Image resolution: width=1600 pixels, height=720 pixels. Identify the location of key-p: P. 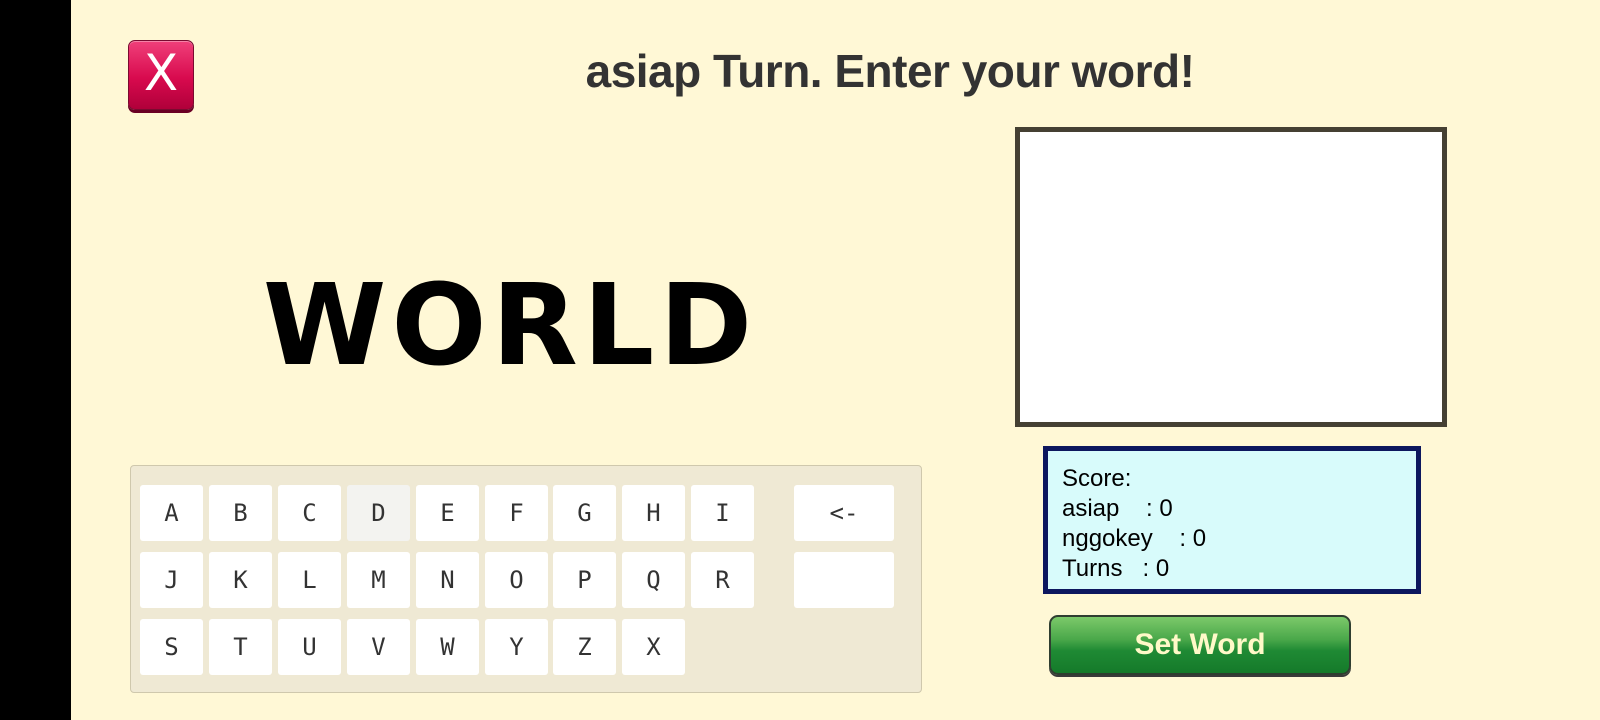
(584, 580).